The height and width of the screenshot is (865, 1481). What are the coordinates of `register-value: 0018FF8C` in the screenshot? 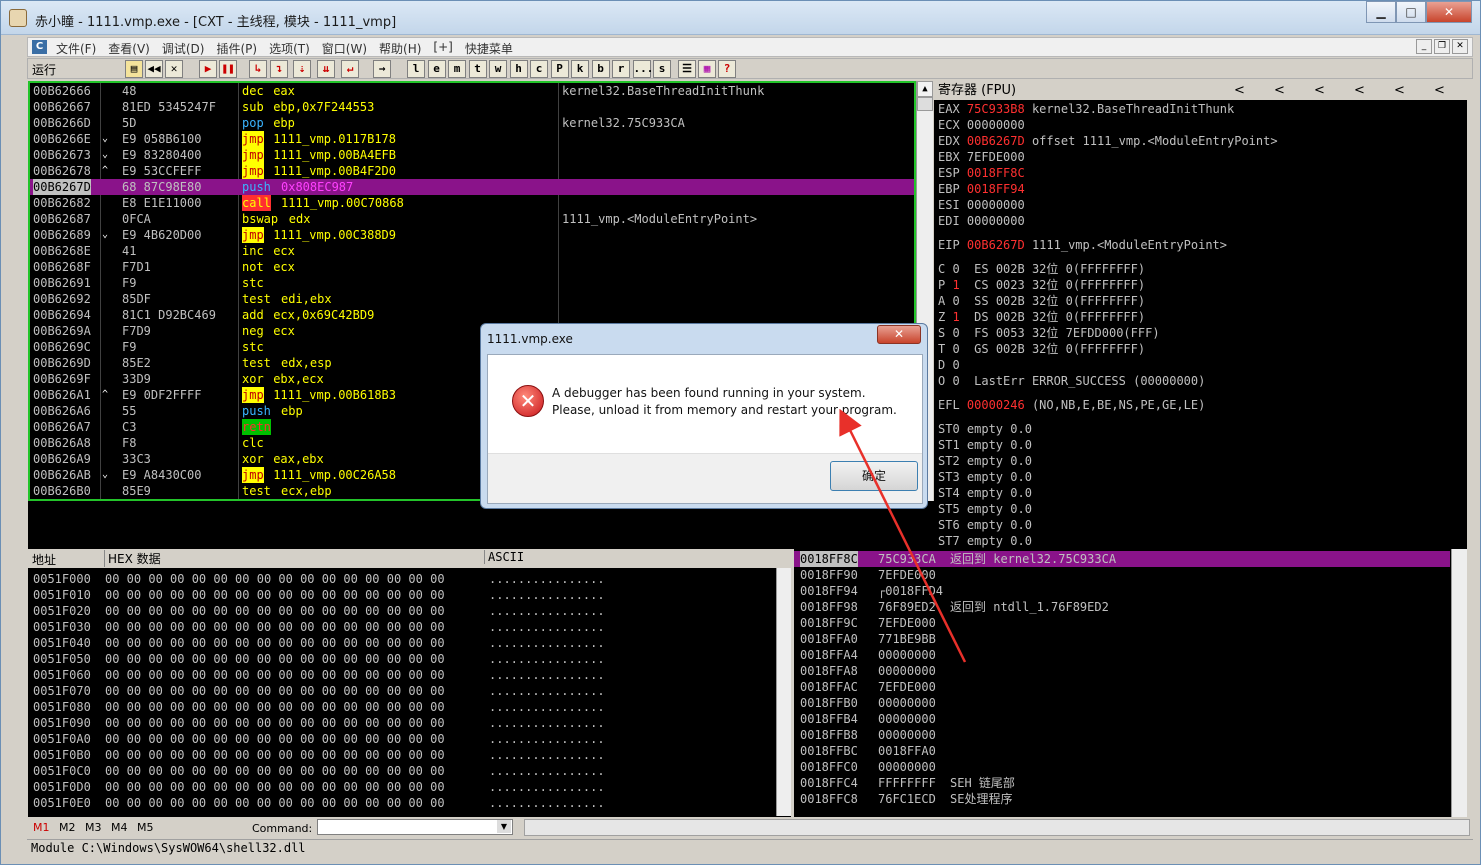 It's located at (996, 173).